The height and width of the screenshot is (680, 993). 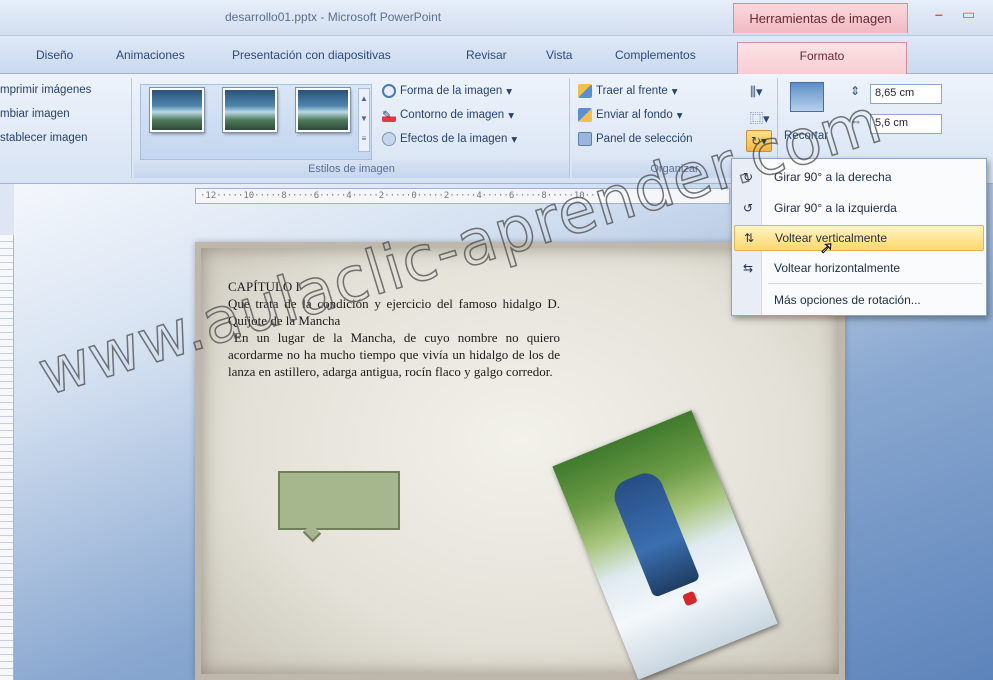 I want to click on rotate-right-icon: ↻, so click(x=748, y=177).